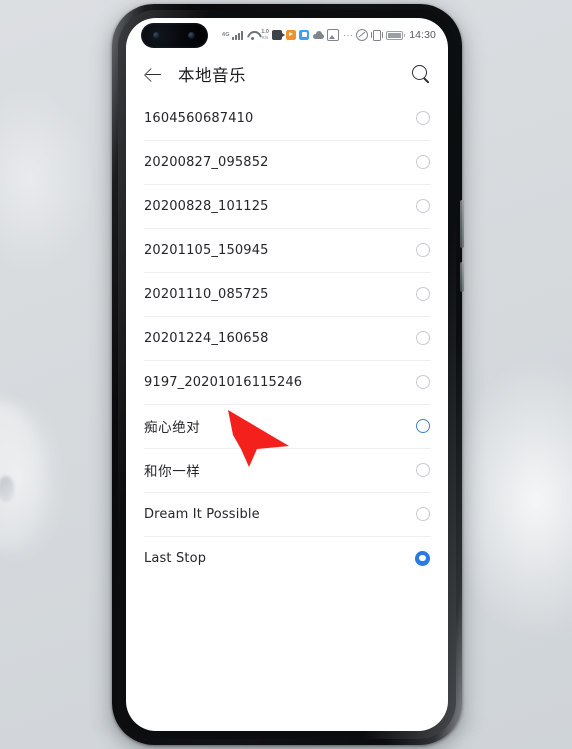 Image resolution: width=572 pixels, height=749 pixels. Describe the element at coordinates (462, 277) in the screenshot. I see `volume-button` at that location.